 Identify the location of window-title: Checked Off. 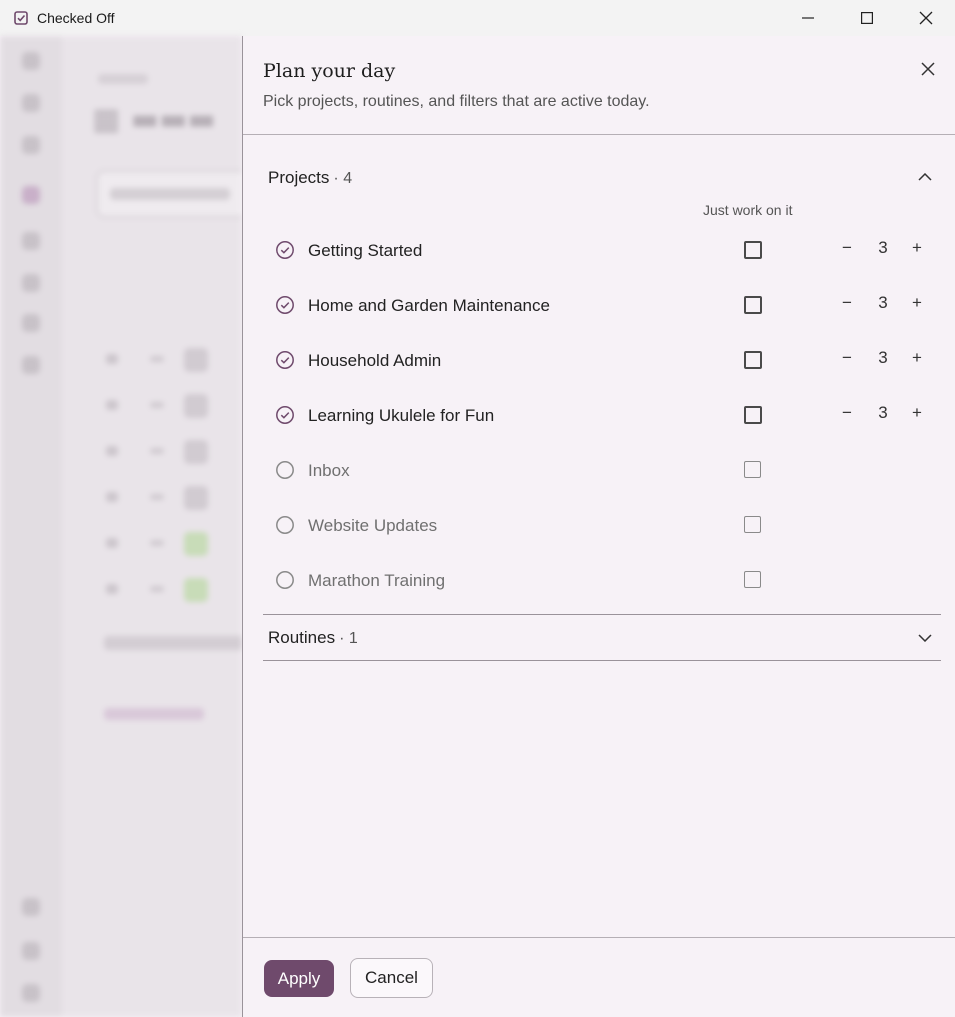
(76, 18).